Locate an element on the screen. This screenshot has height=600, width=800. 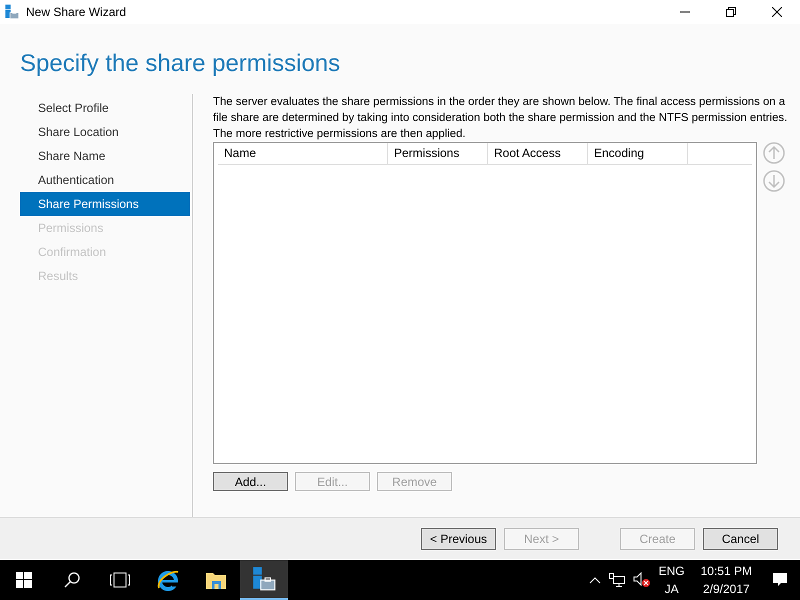
search-icon is located at coordinates (72, 580).